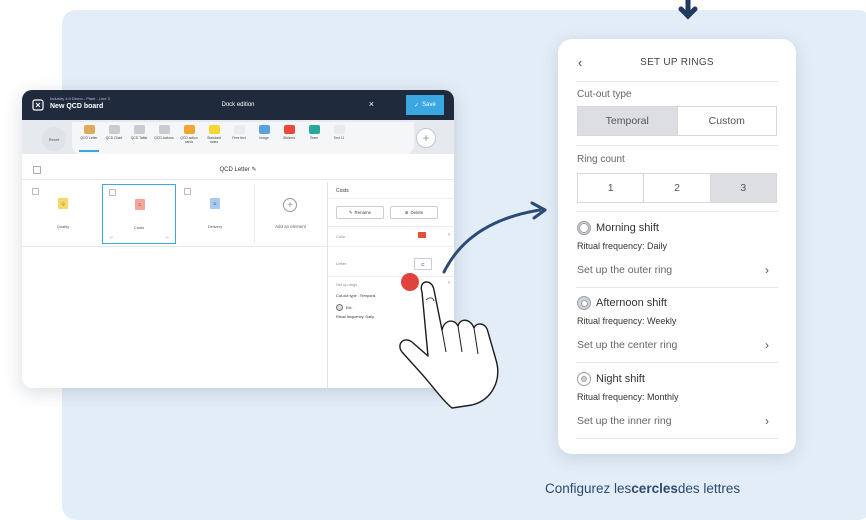  Describe the element at coordinates (139, 138) in the screenshot. I see `toolbar-item-label: QCD Table` at that location.